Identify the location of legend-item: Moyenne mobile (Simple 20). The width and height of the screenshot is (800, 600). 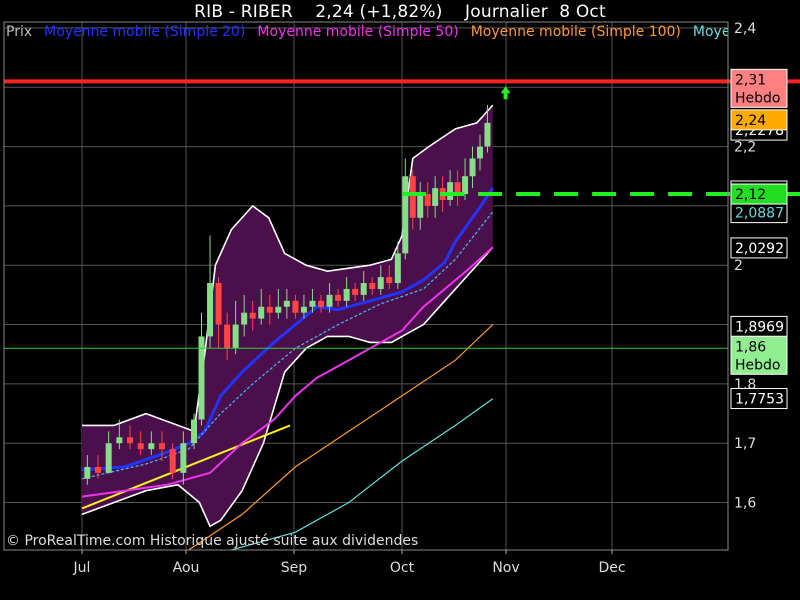
(145, 32).